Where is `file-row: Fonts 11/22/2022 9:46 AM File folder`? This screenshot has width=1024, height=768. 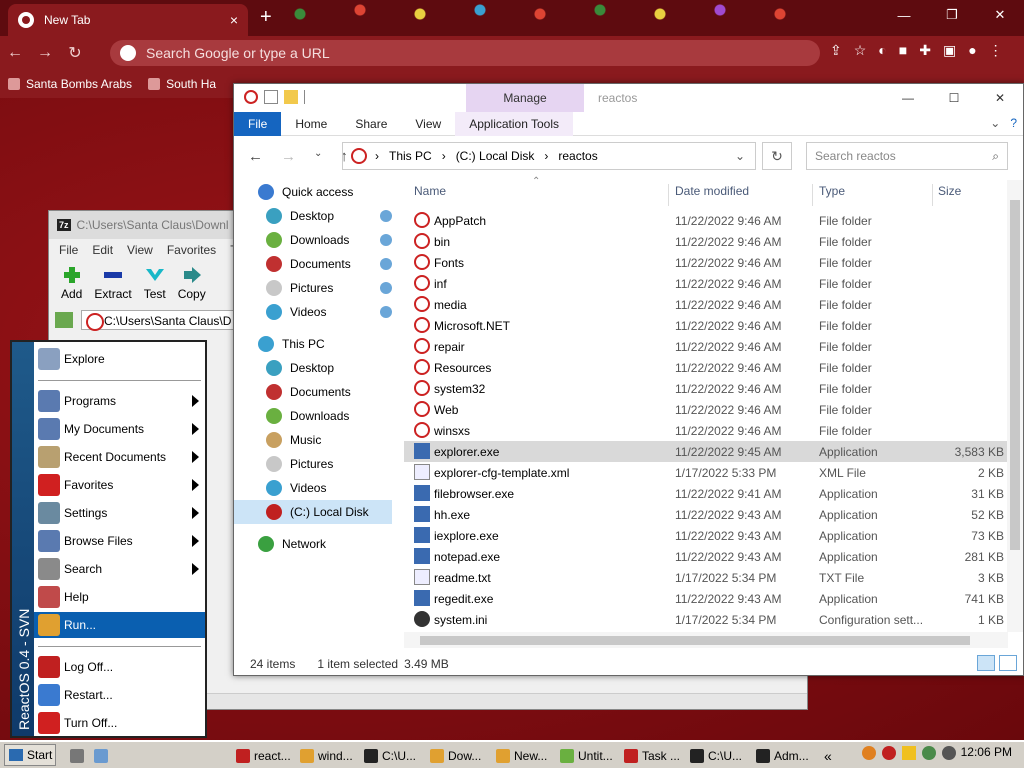 file-row: Fonts 11/22/2022 9:46 AM File folder is located at coordinates (707, 262).